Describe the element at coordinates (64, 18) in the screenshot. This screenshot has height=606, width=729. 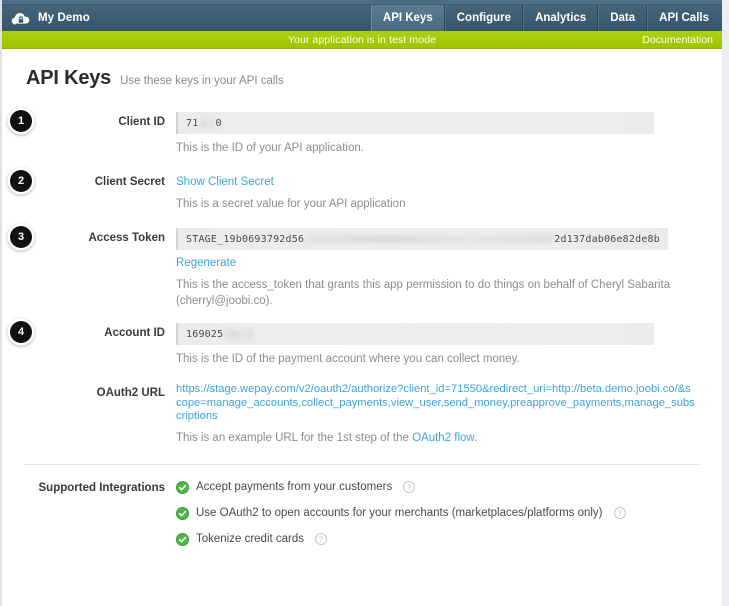
I see `brand-name: My Demo` at that location.